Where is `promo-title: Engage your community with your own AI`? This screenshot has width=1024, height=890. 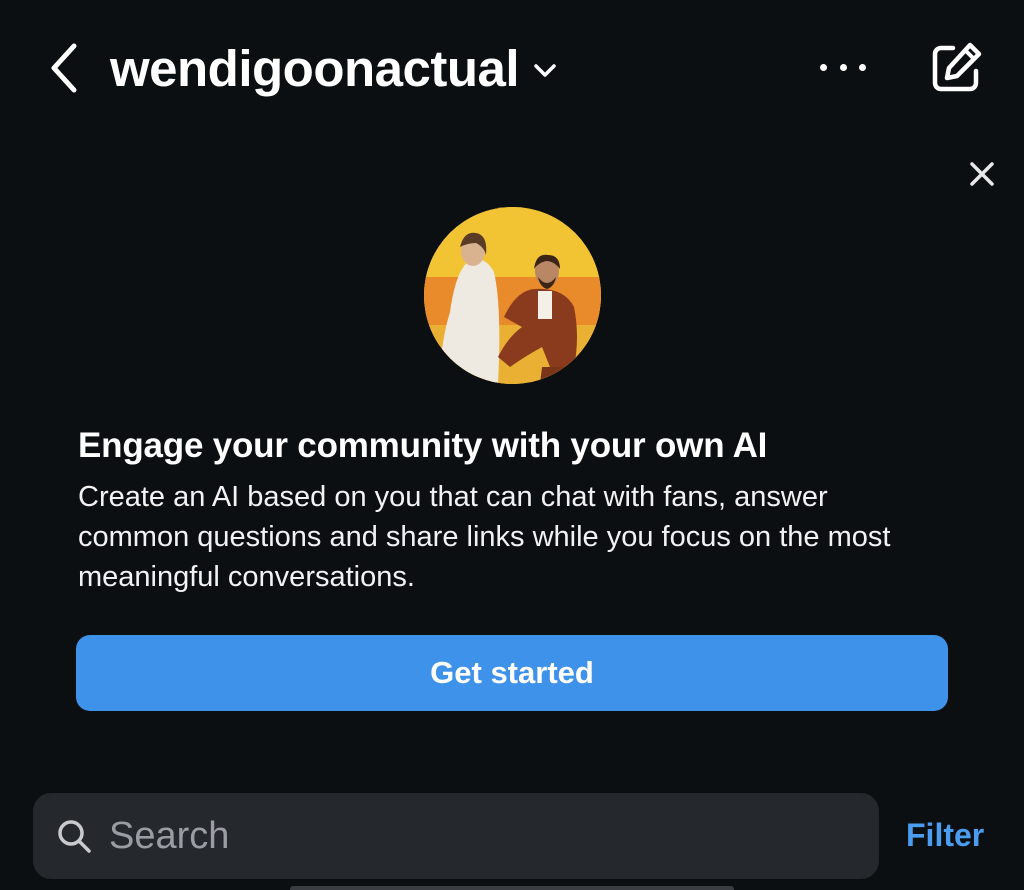 promo-title: Engage your community with your own AI is located at coordinates (423, 445).